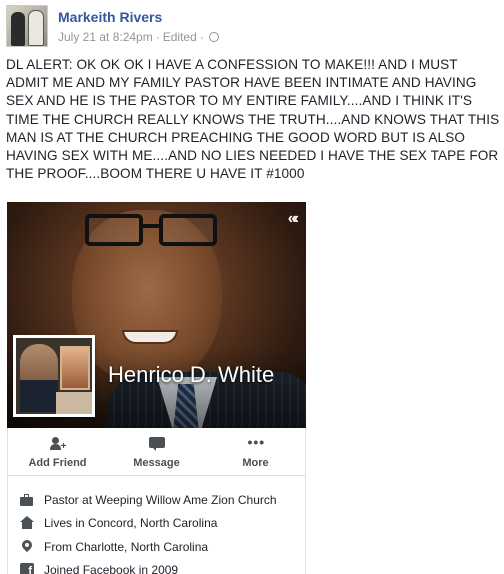 This screenshot has height=574, width=504. Describe the element at coordinates (213, 37) in the screenshot. I see `globe-icon` at that location.